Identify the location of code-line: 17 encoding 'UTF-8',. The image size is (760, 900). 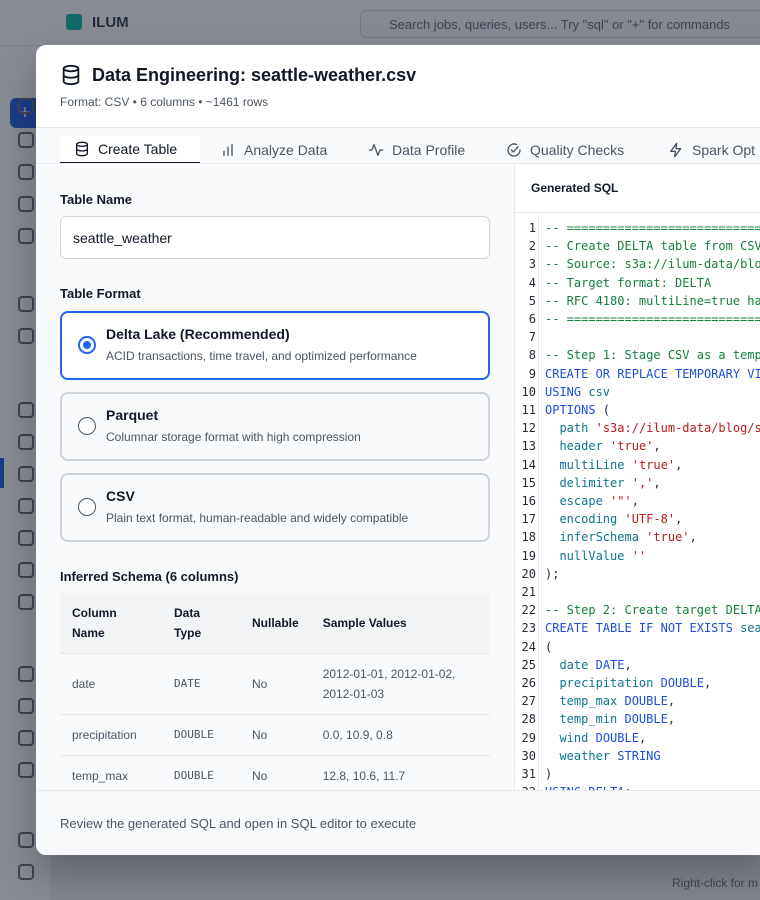
(637, 519).